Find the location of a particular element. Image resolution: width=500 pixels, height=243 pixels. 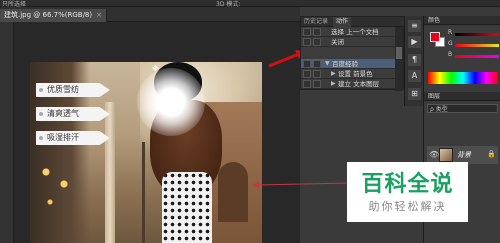

color-panel-header: 颜色 is located at coordinates (462, 20).